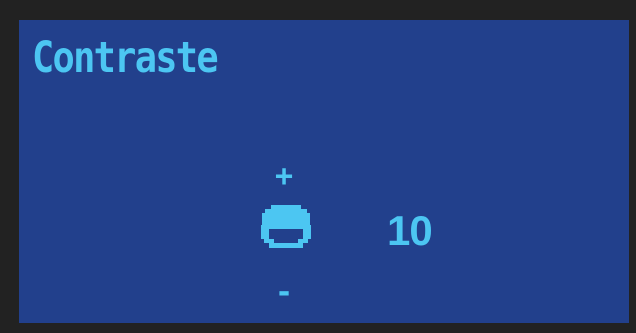 The height and width of the screenshot is (333, 636). Describe the element at coordinates (284, 177) in the screenshot. I see `increase-button: +` at that location.